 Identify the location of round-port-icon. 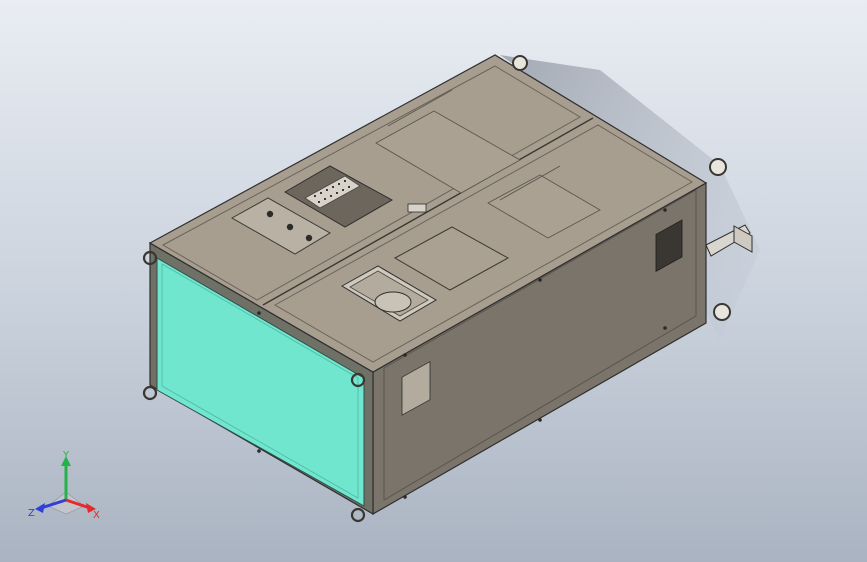
(393, 302).